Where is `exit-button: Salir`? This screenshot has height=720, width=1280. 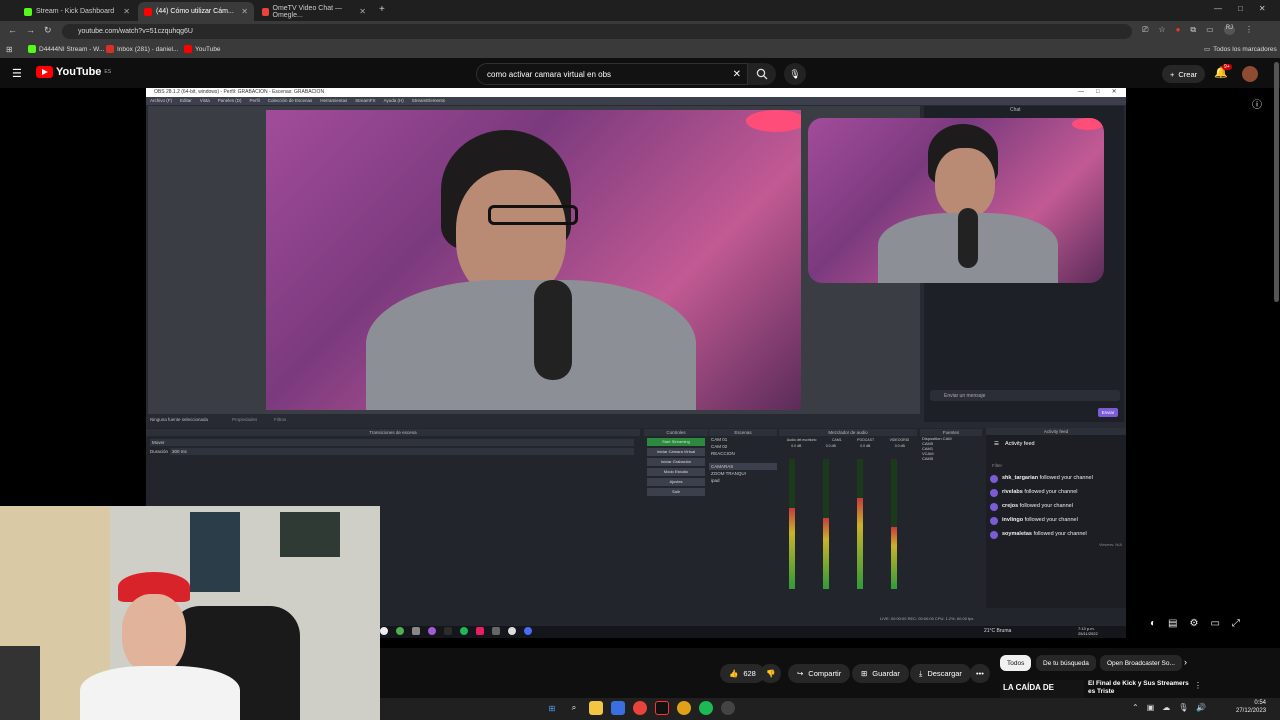
exit-button: Salir is located at coordinates (676, 492).